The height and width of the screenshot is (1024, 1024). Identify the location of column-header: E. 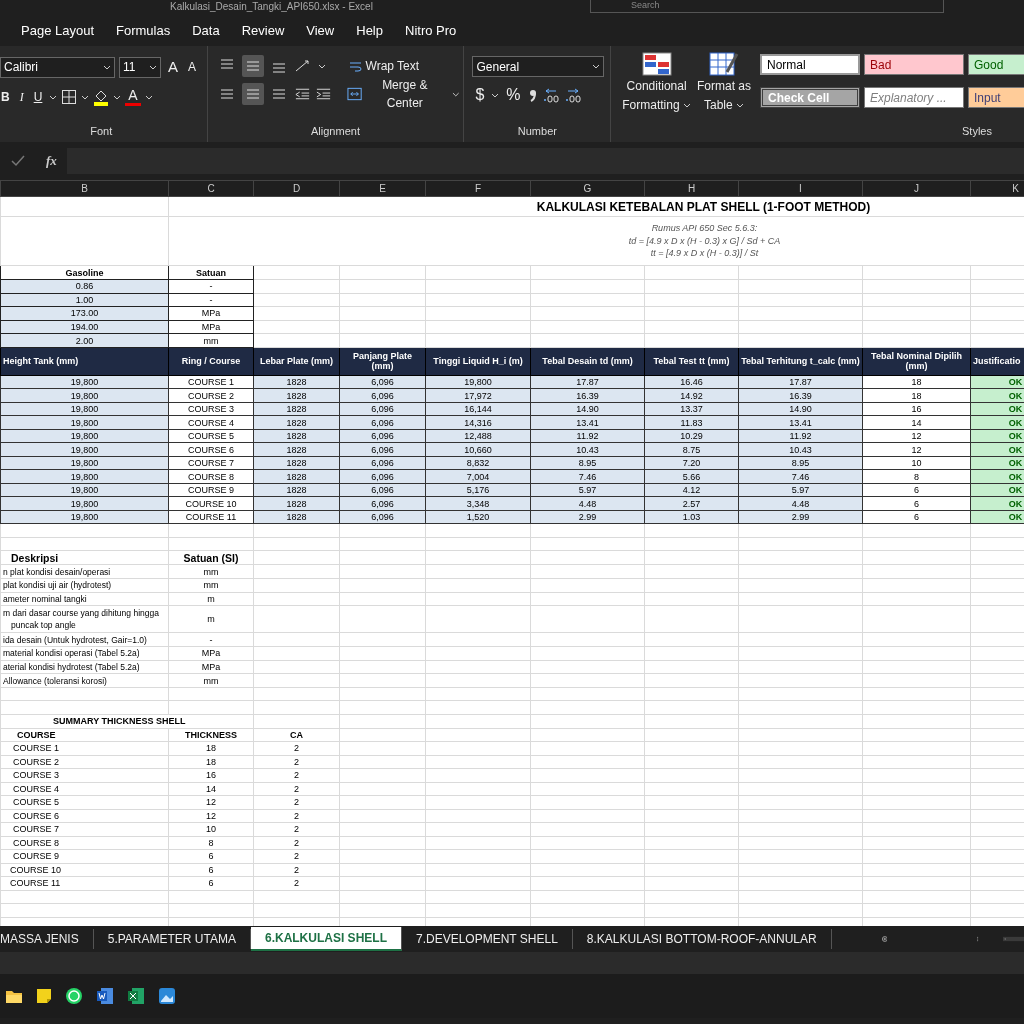
(382, 188).